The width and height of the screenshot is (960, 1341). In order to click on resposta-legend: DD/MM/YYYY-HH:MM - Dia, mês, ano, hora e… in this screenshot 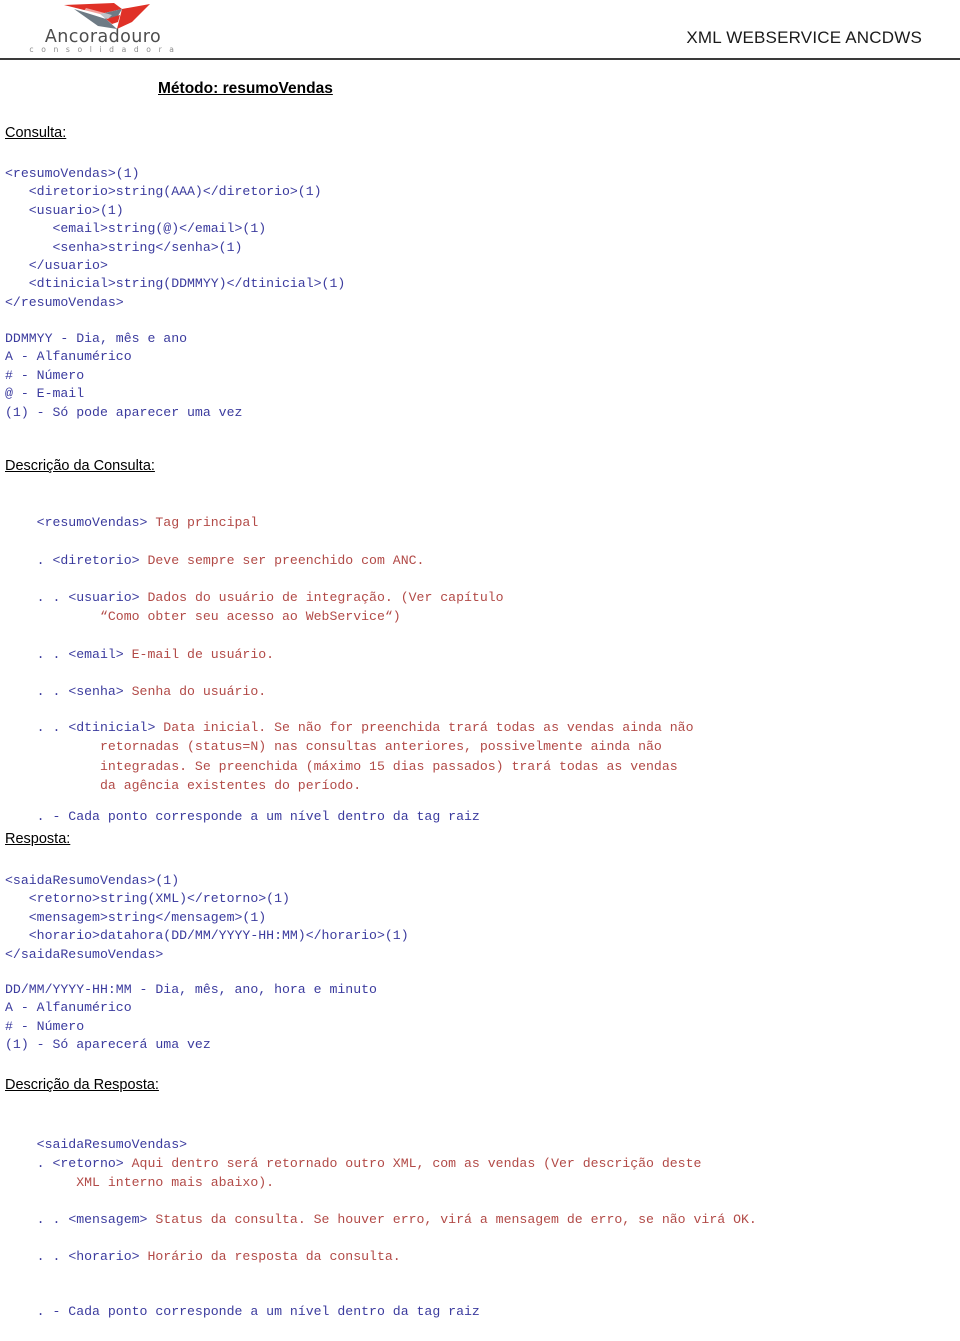, I will do `click(191, 1017)`.